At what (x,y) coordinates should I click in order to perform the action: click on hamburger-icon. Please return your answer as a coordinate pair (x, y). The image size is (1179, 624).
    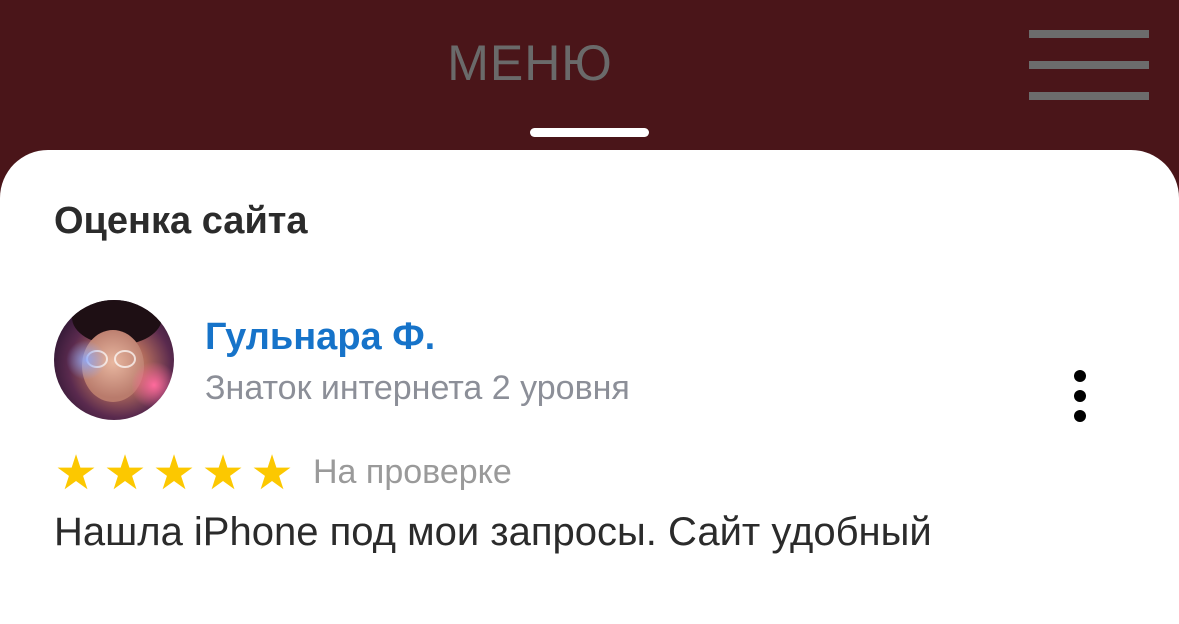
    Looking at the image, I should click on (1089, 65).